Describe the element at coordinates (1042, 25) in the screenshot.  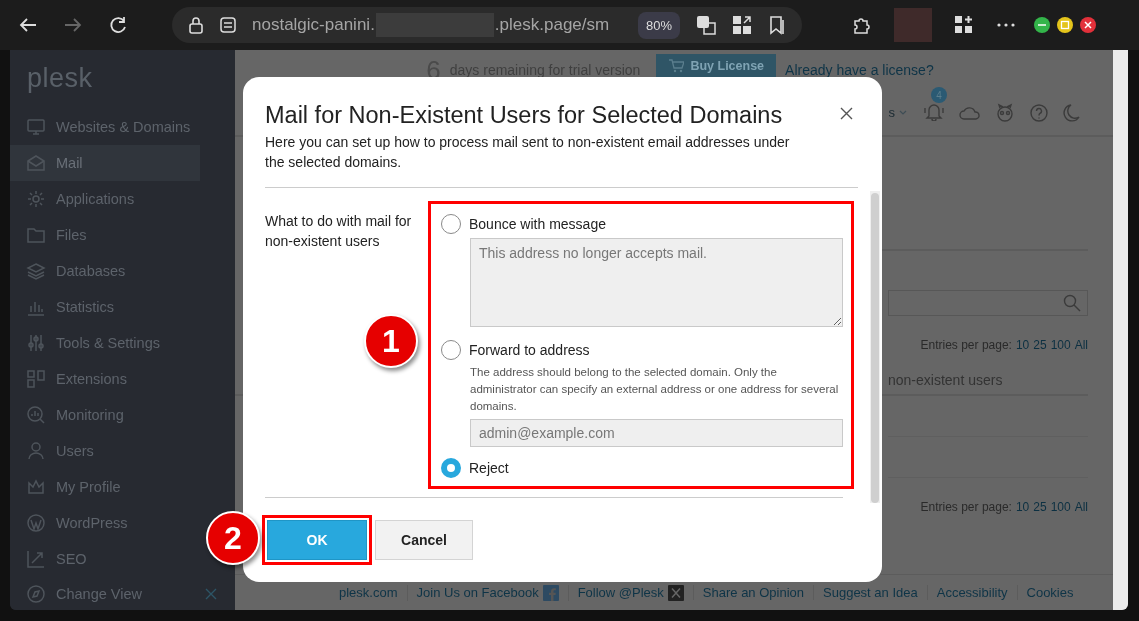
I see `minimize-icon` at that location.